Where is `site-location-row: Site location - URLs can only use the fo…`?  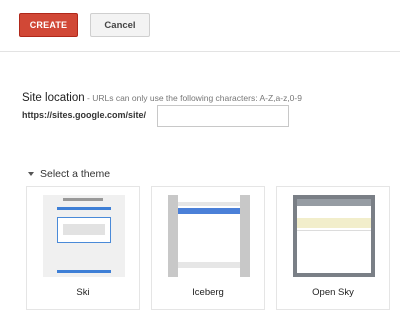
site-location-row: Site location - URLs can only use the fo… is located at coordinates (162, 97).